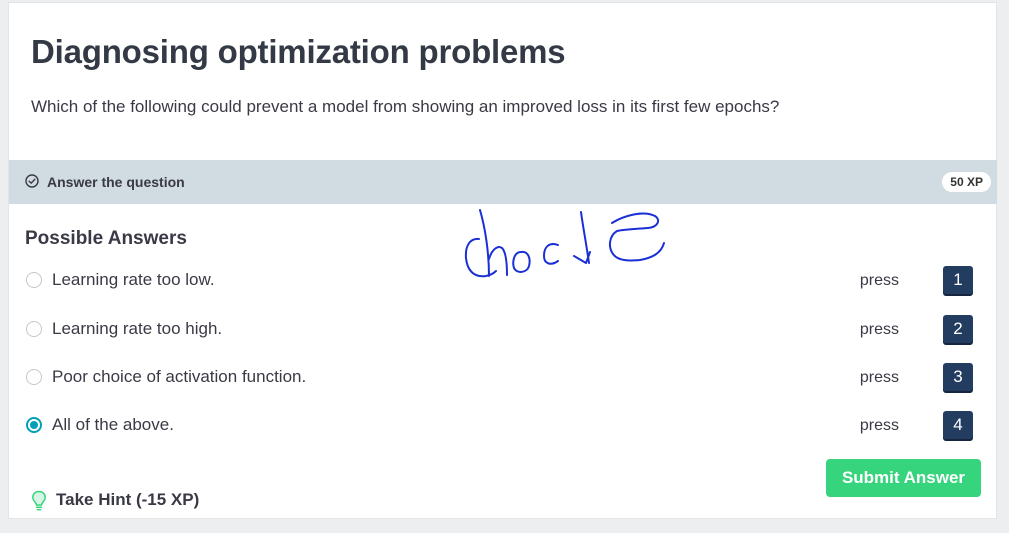  Describe the element at coordinates (958, 329) in the screenshot. I see `keyboard-shortcut-badge: 2` at that location.